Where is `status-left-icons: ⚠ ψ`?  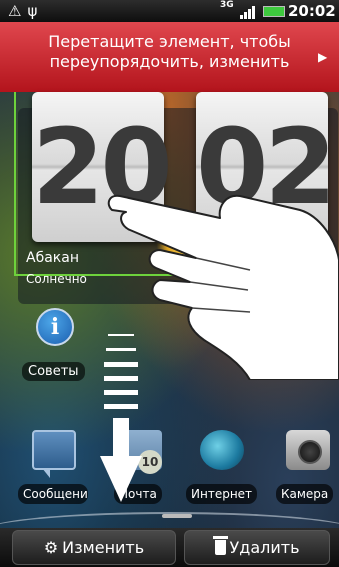
status-left-icons: ⚠ ψ is located at coordinates (25, 11).